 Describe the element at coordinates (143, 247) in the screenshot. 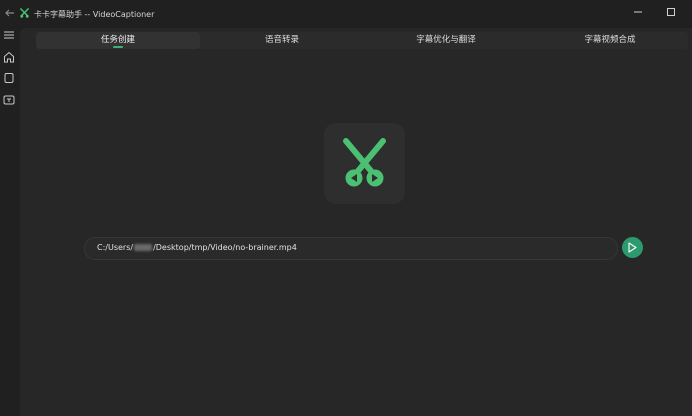

I see `redacted-username` at that location.